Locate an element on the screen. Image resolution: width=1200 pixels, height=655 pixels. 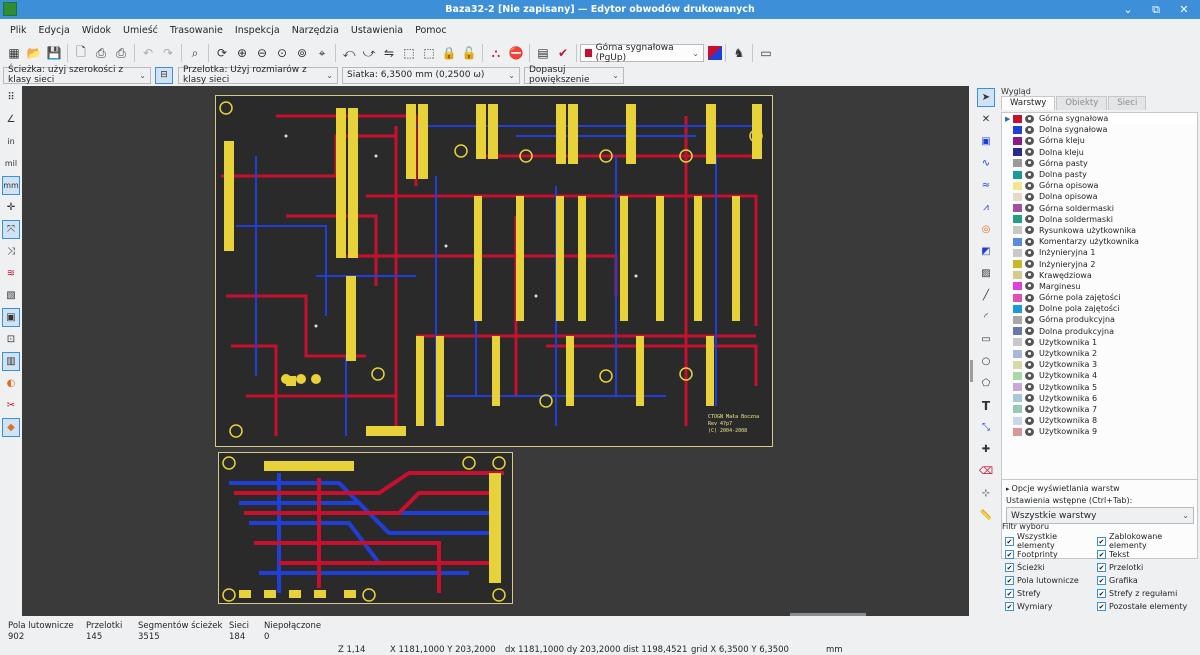
filter-checkbox: ✔ Pozostałe elementy is located at coordinates (1148, 606).